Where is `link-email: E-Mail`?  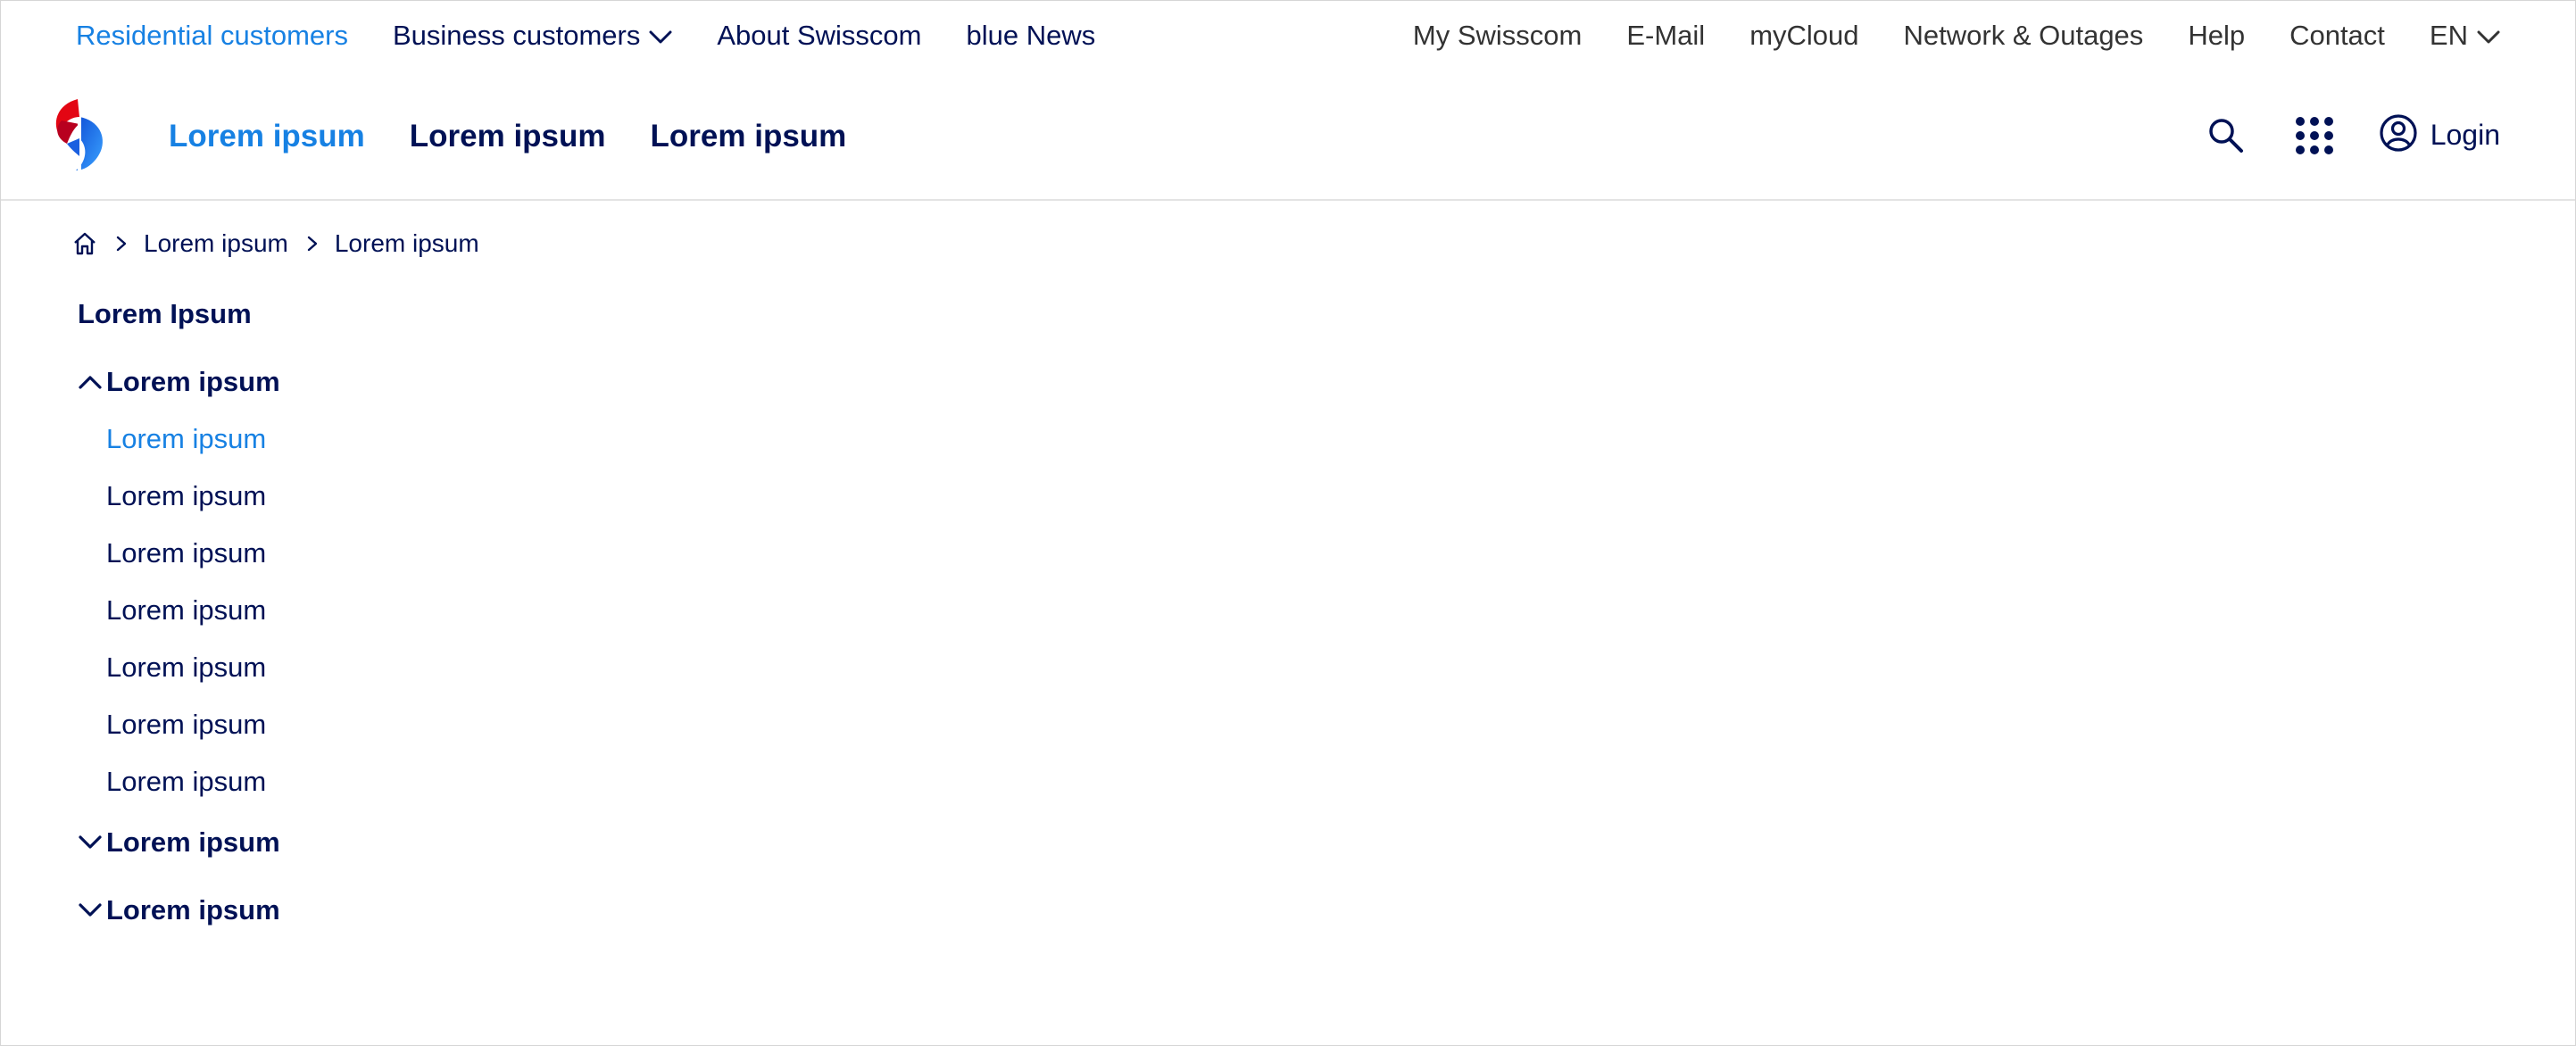 link-email: E-Mail is located at coordinates (1665, 36).